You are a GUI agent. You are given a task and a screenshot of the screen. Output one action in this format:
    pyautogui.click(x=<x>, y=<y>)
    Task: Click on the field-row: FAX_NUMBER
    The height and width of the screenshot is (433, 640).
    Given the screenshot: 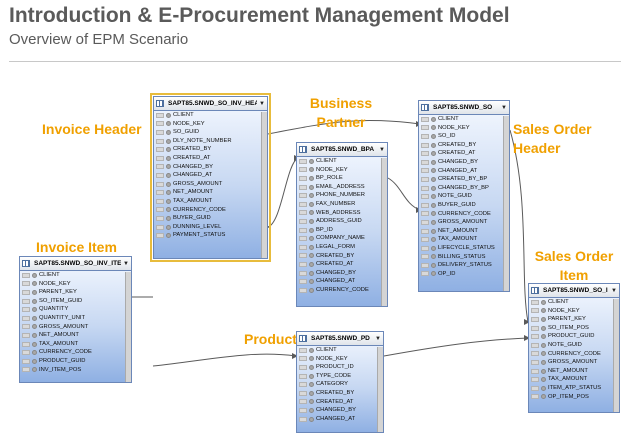 What is the action you would take?
    pyautogui.click(x=343, y=204)
    